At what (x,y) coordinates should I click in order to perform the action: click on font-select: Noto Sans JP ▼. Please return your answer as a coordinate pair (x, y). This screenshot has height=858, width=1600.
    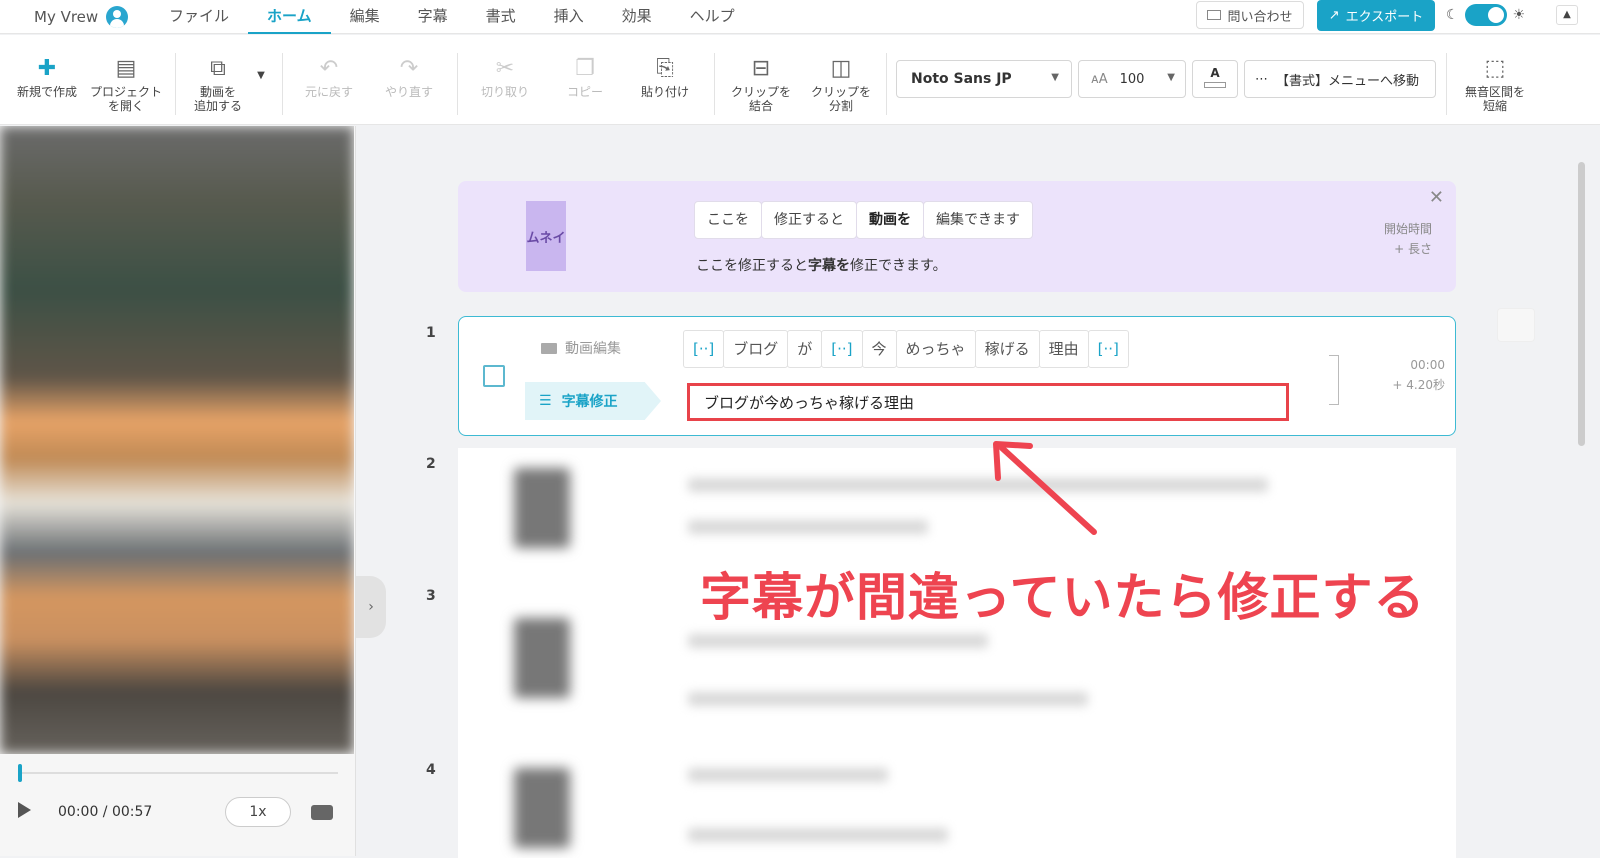
    Looking at the image, I should click on (984, 79).